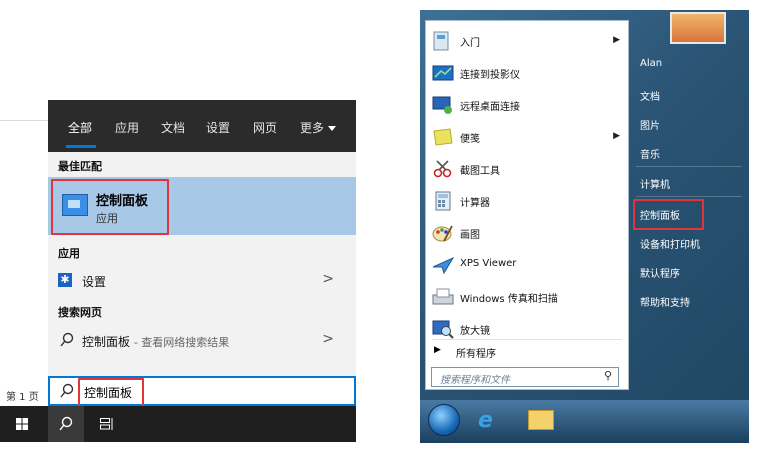 The height and width of the screenshot is (451, 757). I want to click on play-arrow-icon: ▶, so click(437, 350).